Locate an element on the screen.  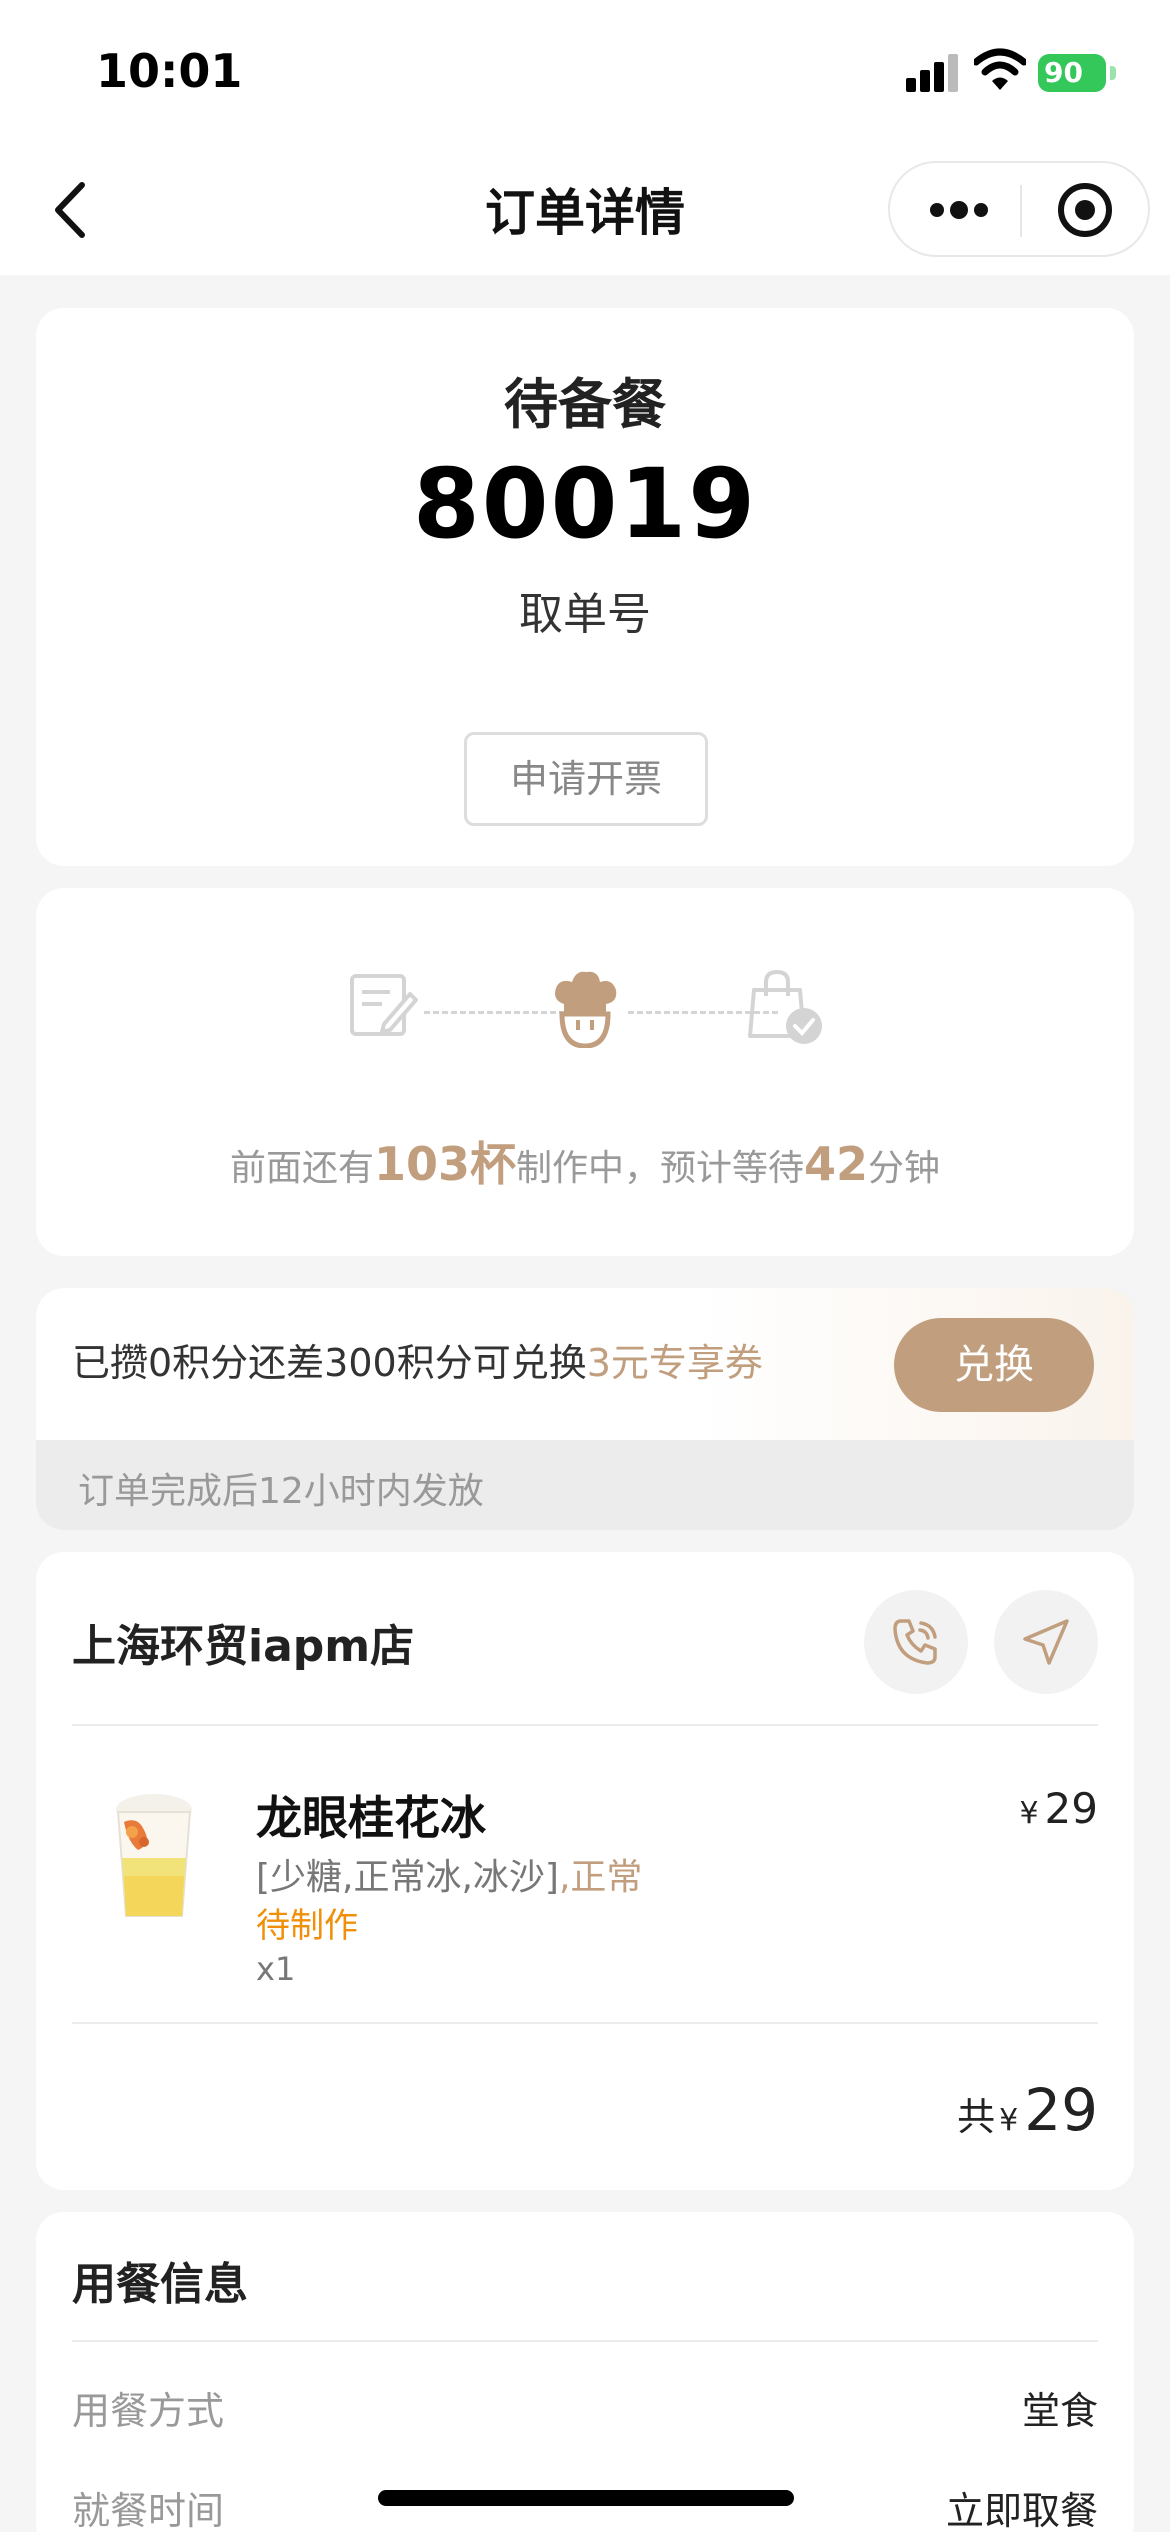
product-currency: ¥ is located at coordinates (1029, 1813).